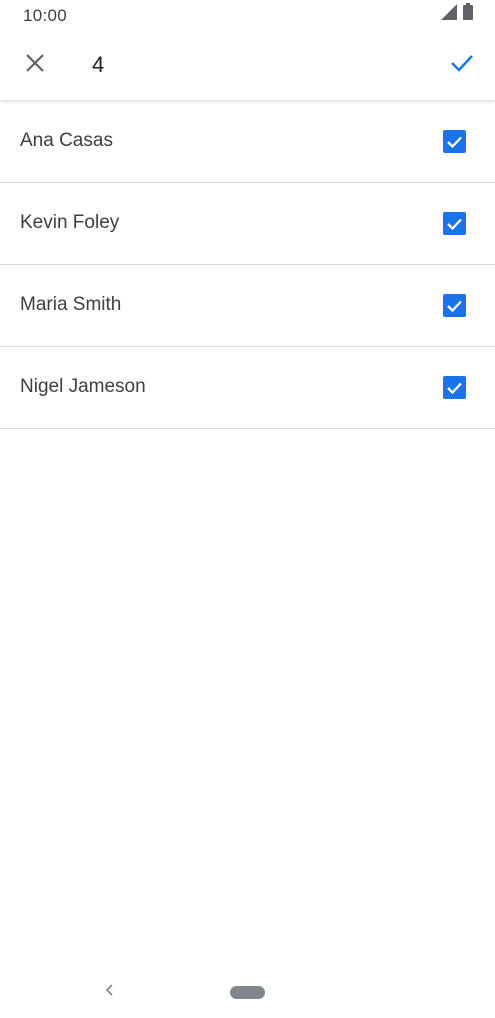  I want to click on contact-row: Maria Smith, so click(247, 306).